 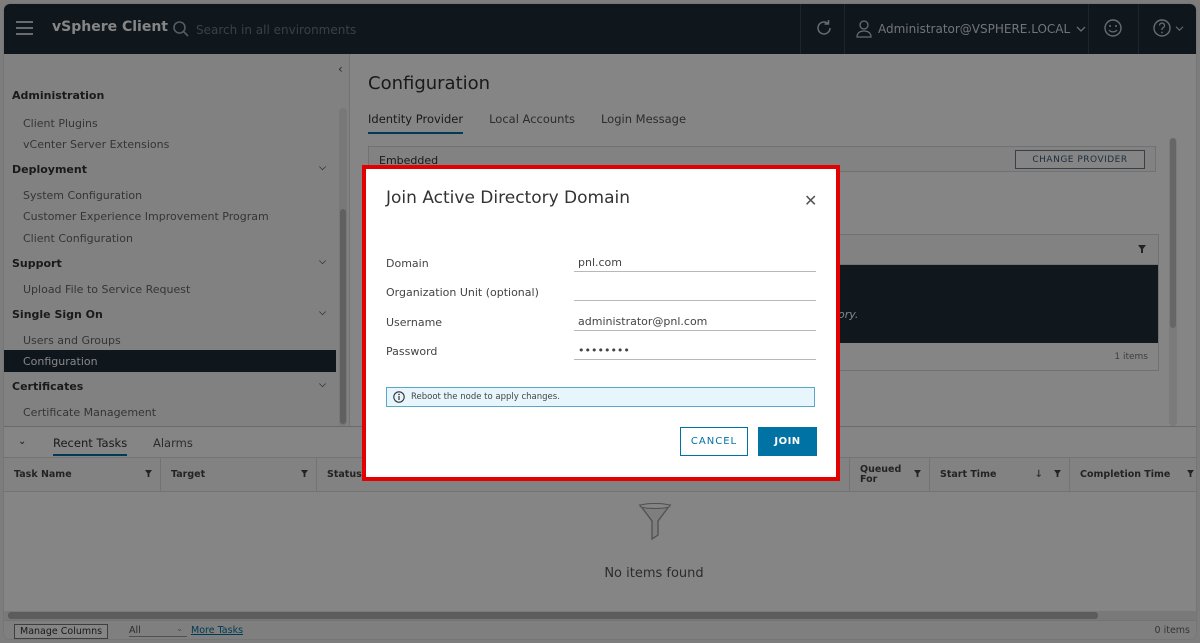 I want to click on domain-field, so click(x=695, y=263).